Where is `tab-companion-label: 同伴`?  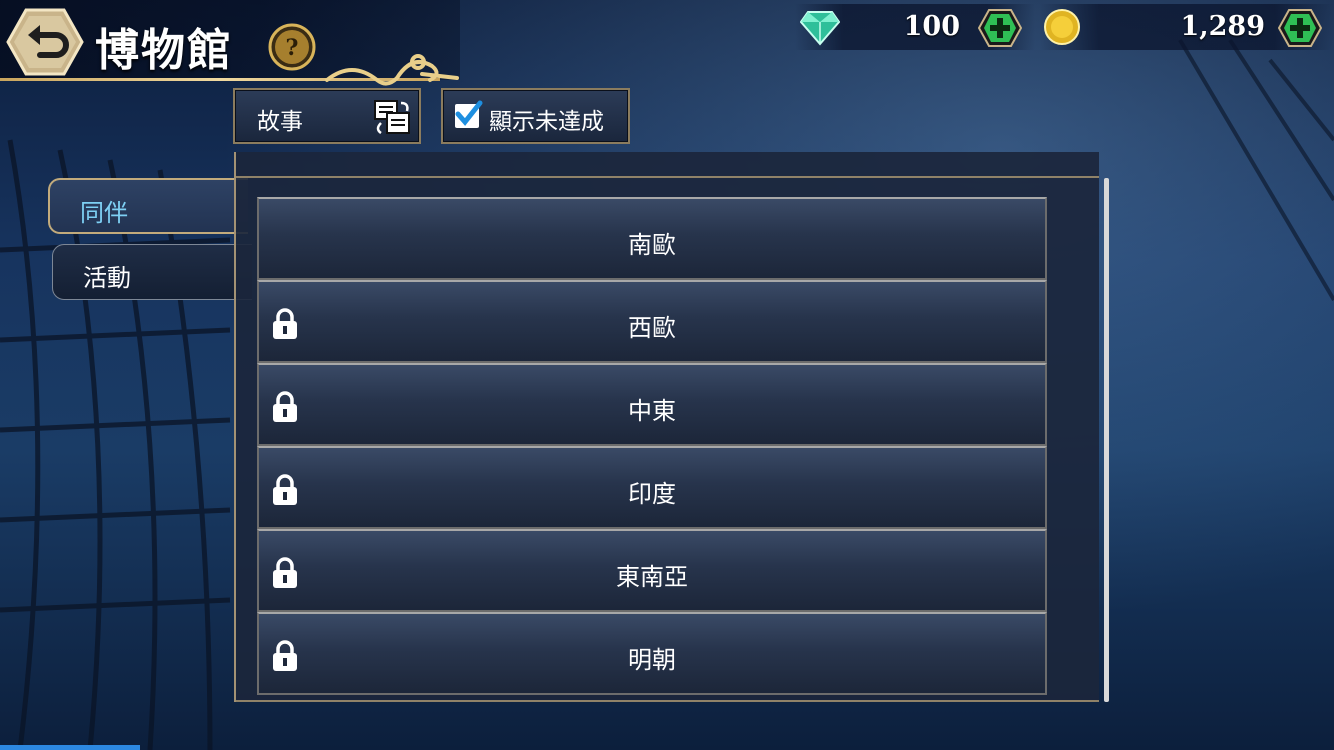
tab-companion-label: 同伴 is located at coordinates (104, 213).